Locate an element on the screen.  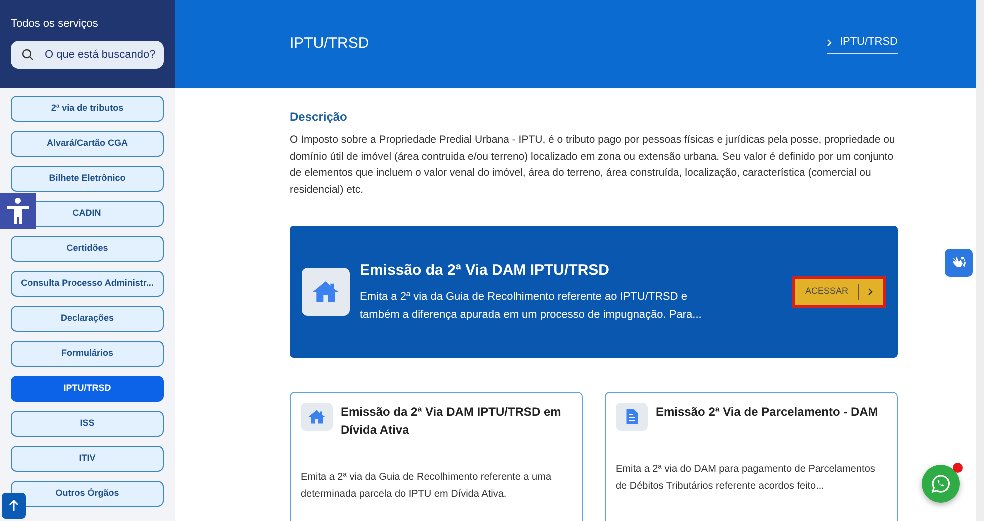
chat-phone-icon is located at coordinates (941, 484).